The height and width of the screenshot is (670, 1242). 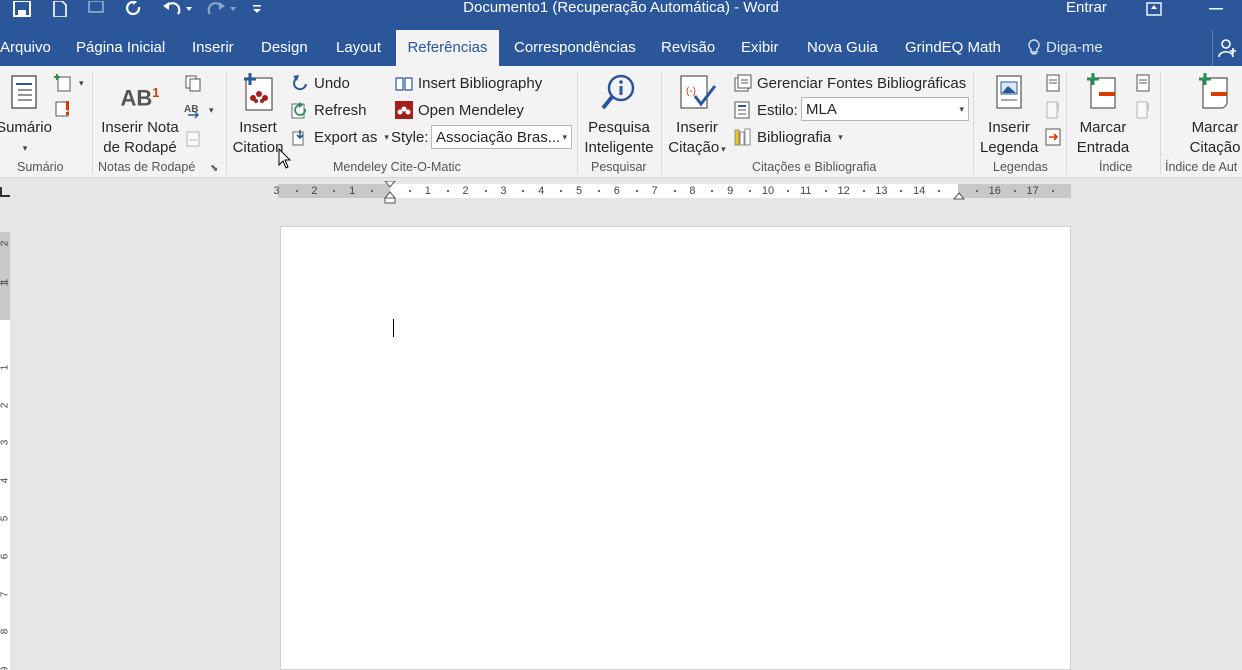 I want to click on indent-markers-icon, so click(x=390, y=193).